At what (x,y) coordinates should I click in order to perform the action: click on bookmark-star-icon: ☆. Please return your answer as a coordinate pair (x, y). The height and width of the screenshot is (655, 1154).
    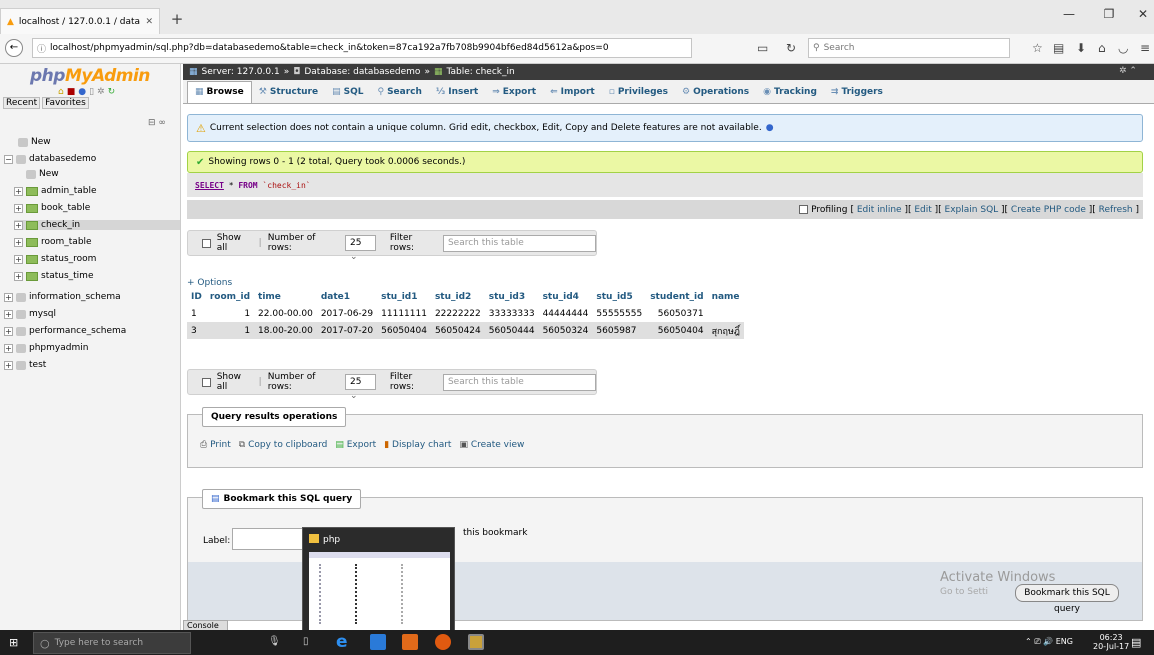
    Looking at the image, I should click on (1037, 48).